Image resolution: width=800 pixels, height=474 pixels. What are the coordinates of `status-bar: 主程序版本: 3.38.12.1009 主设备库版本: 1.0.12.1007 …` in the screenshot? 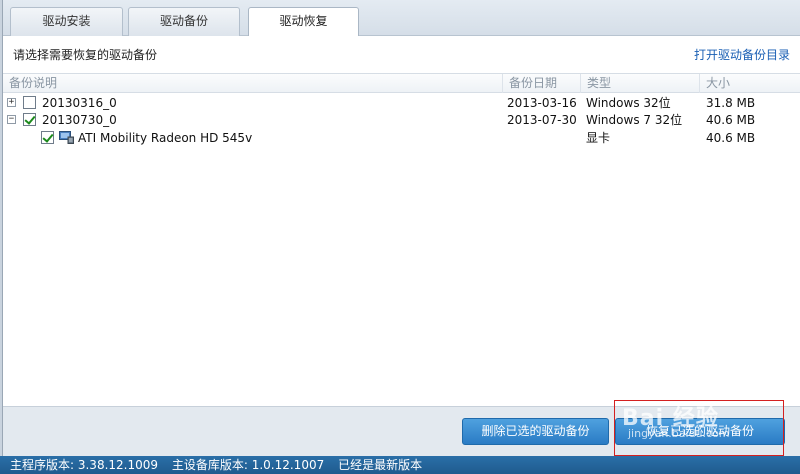 It's located at (400, 465).